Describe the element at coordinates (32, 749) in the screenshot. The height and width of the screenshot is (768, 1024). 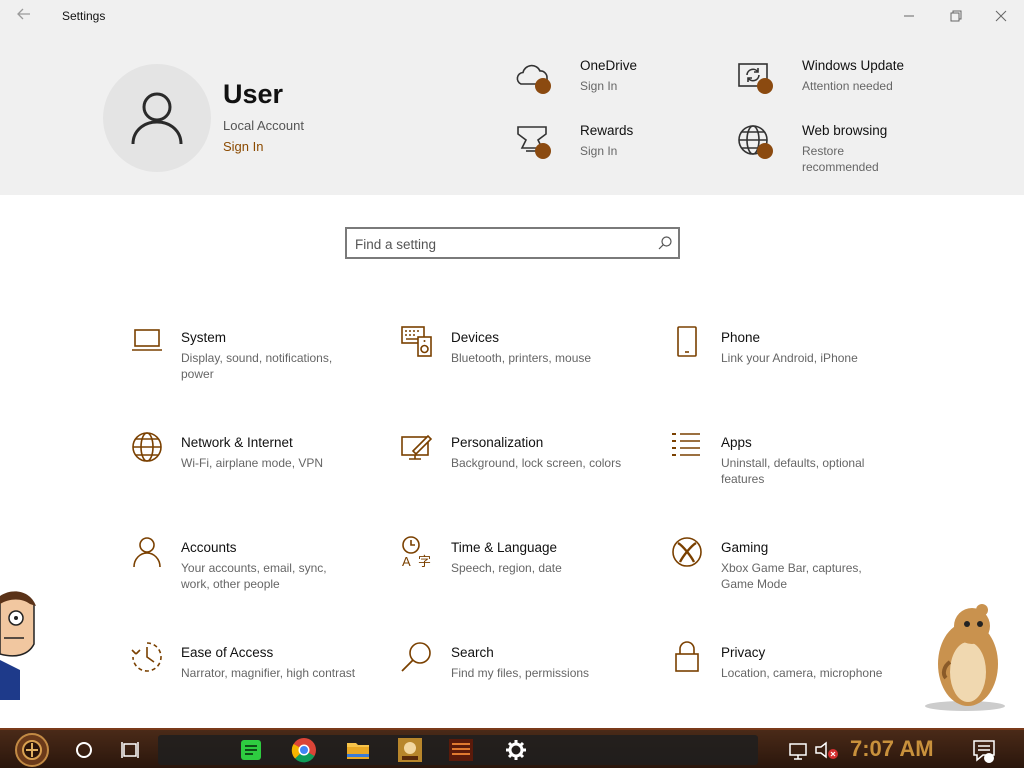
I see `start-icon` at that location.